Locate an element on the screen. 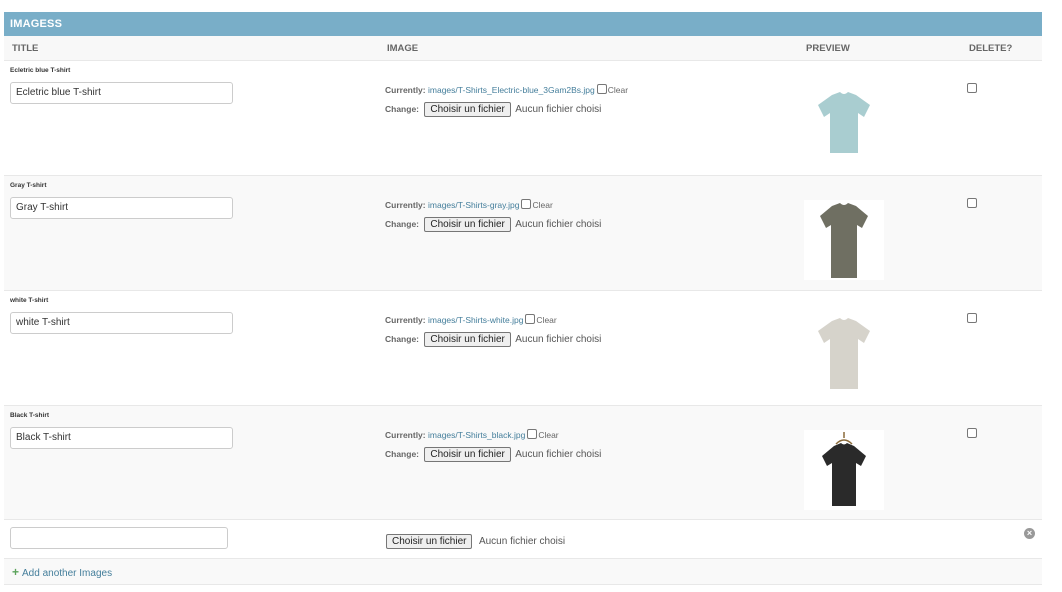 This screenshot has height=592, width=1062. add-row: + Add another Images is located at coordinates (523, 572).